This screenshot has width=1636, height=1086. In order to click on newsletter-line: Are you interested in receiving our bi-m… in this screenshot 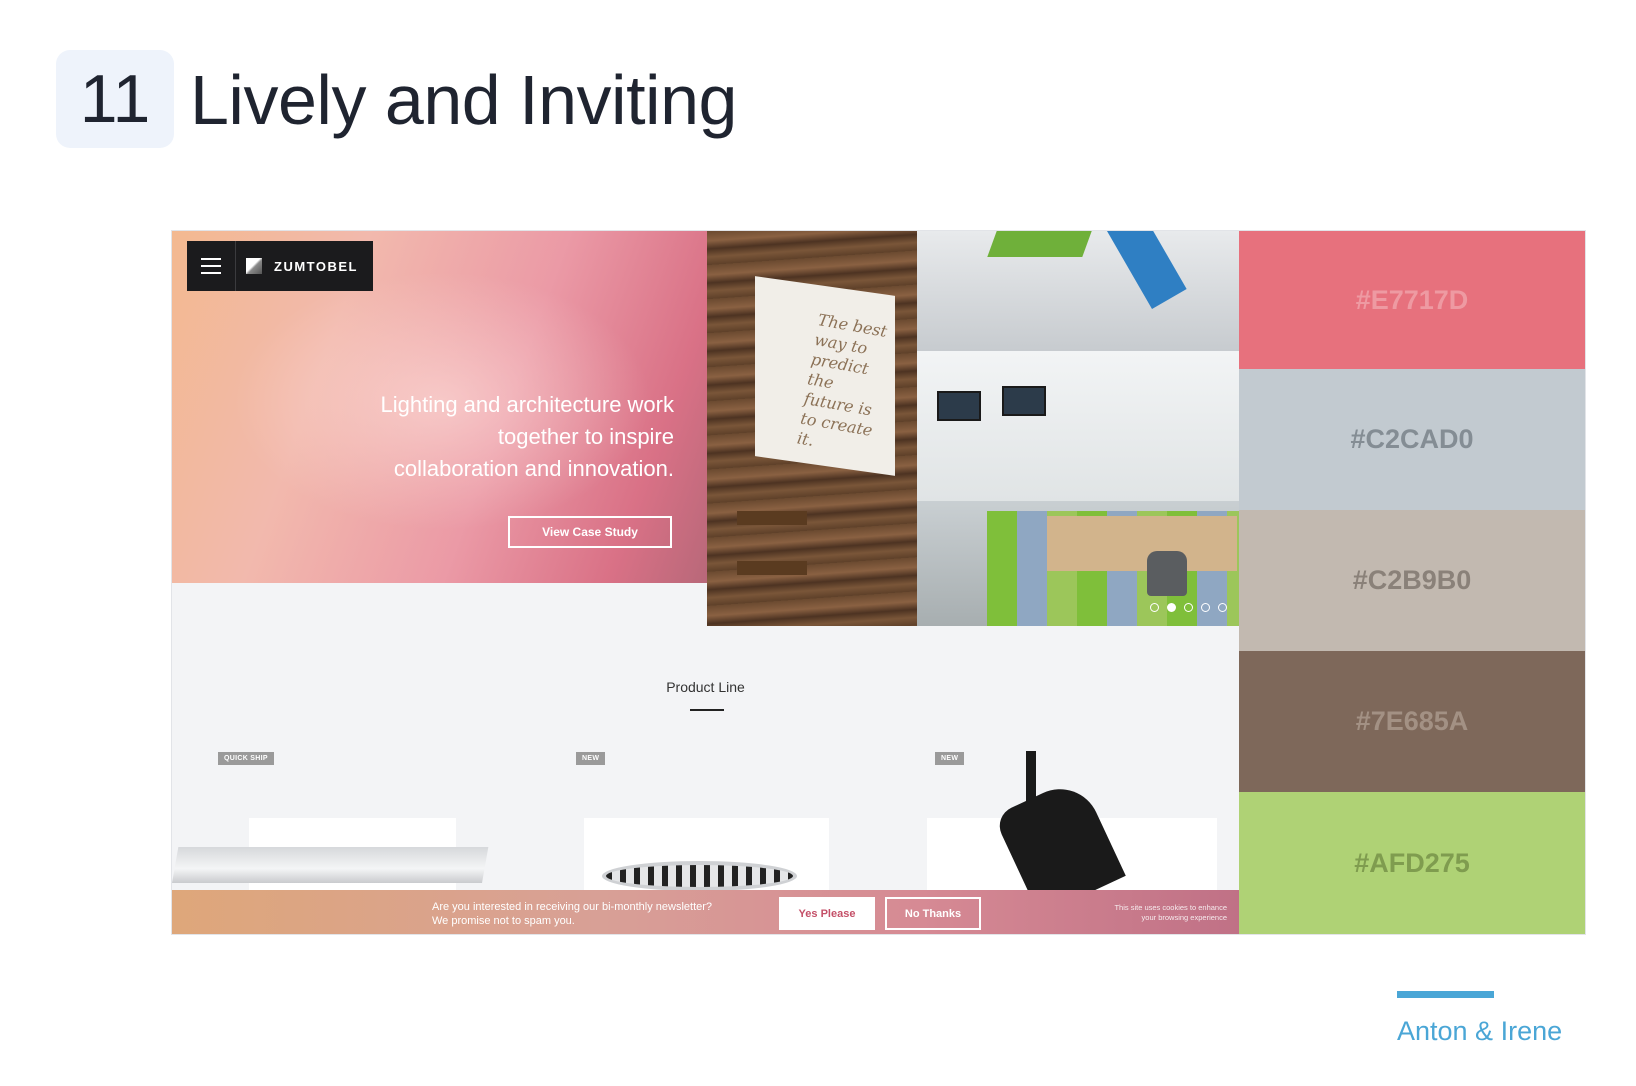, I will do `click(572, 907)`.